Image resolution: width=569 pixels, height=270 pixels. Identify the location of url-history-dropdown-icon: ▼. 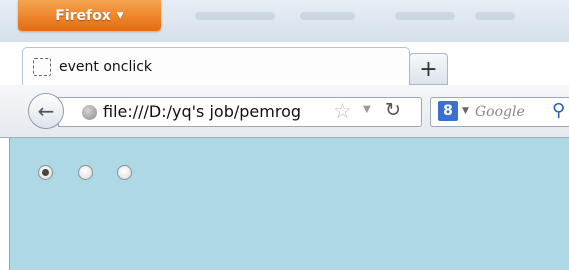
(367, 109).